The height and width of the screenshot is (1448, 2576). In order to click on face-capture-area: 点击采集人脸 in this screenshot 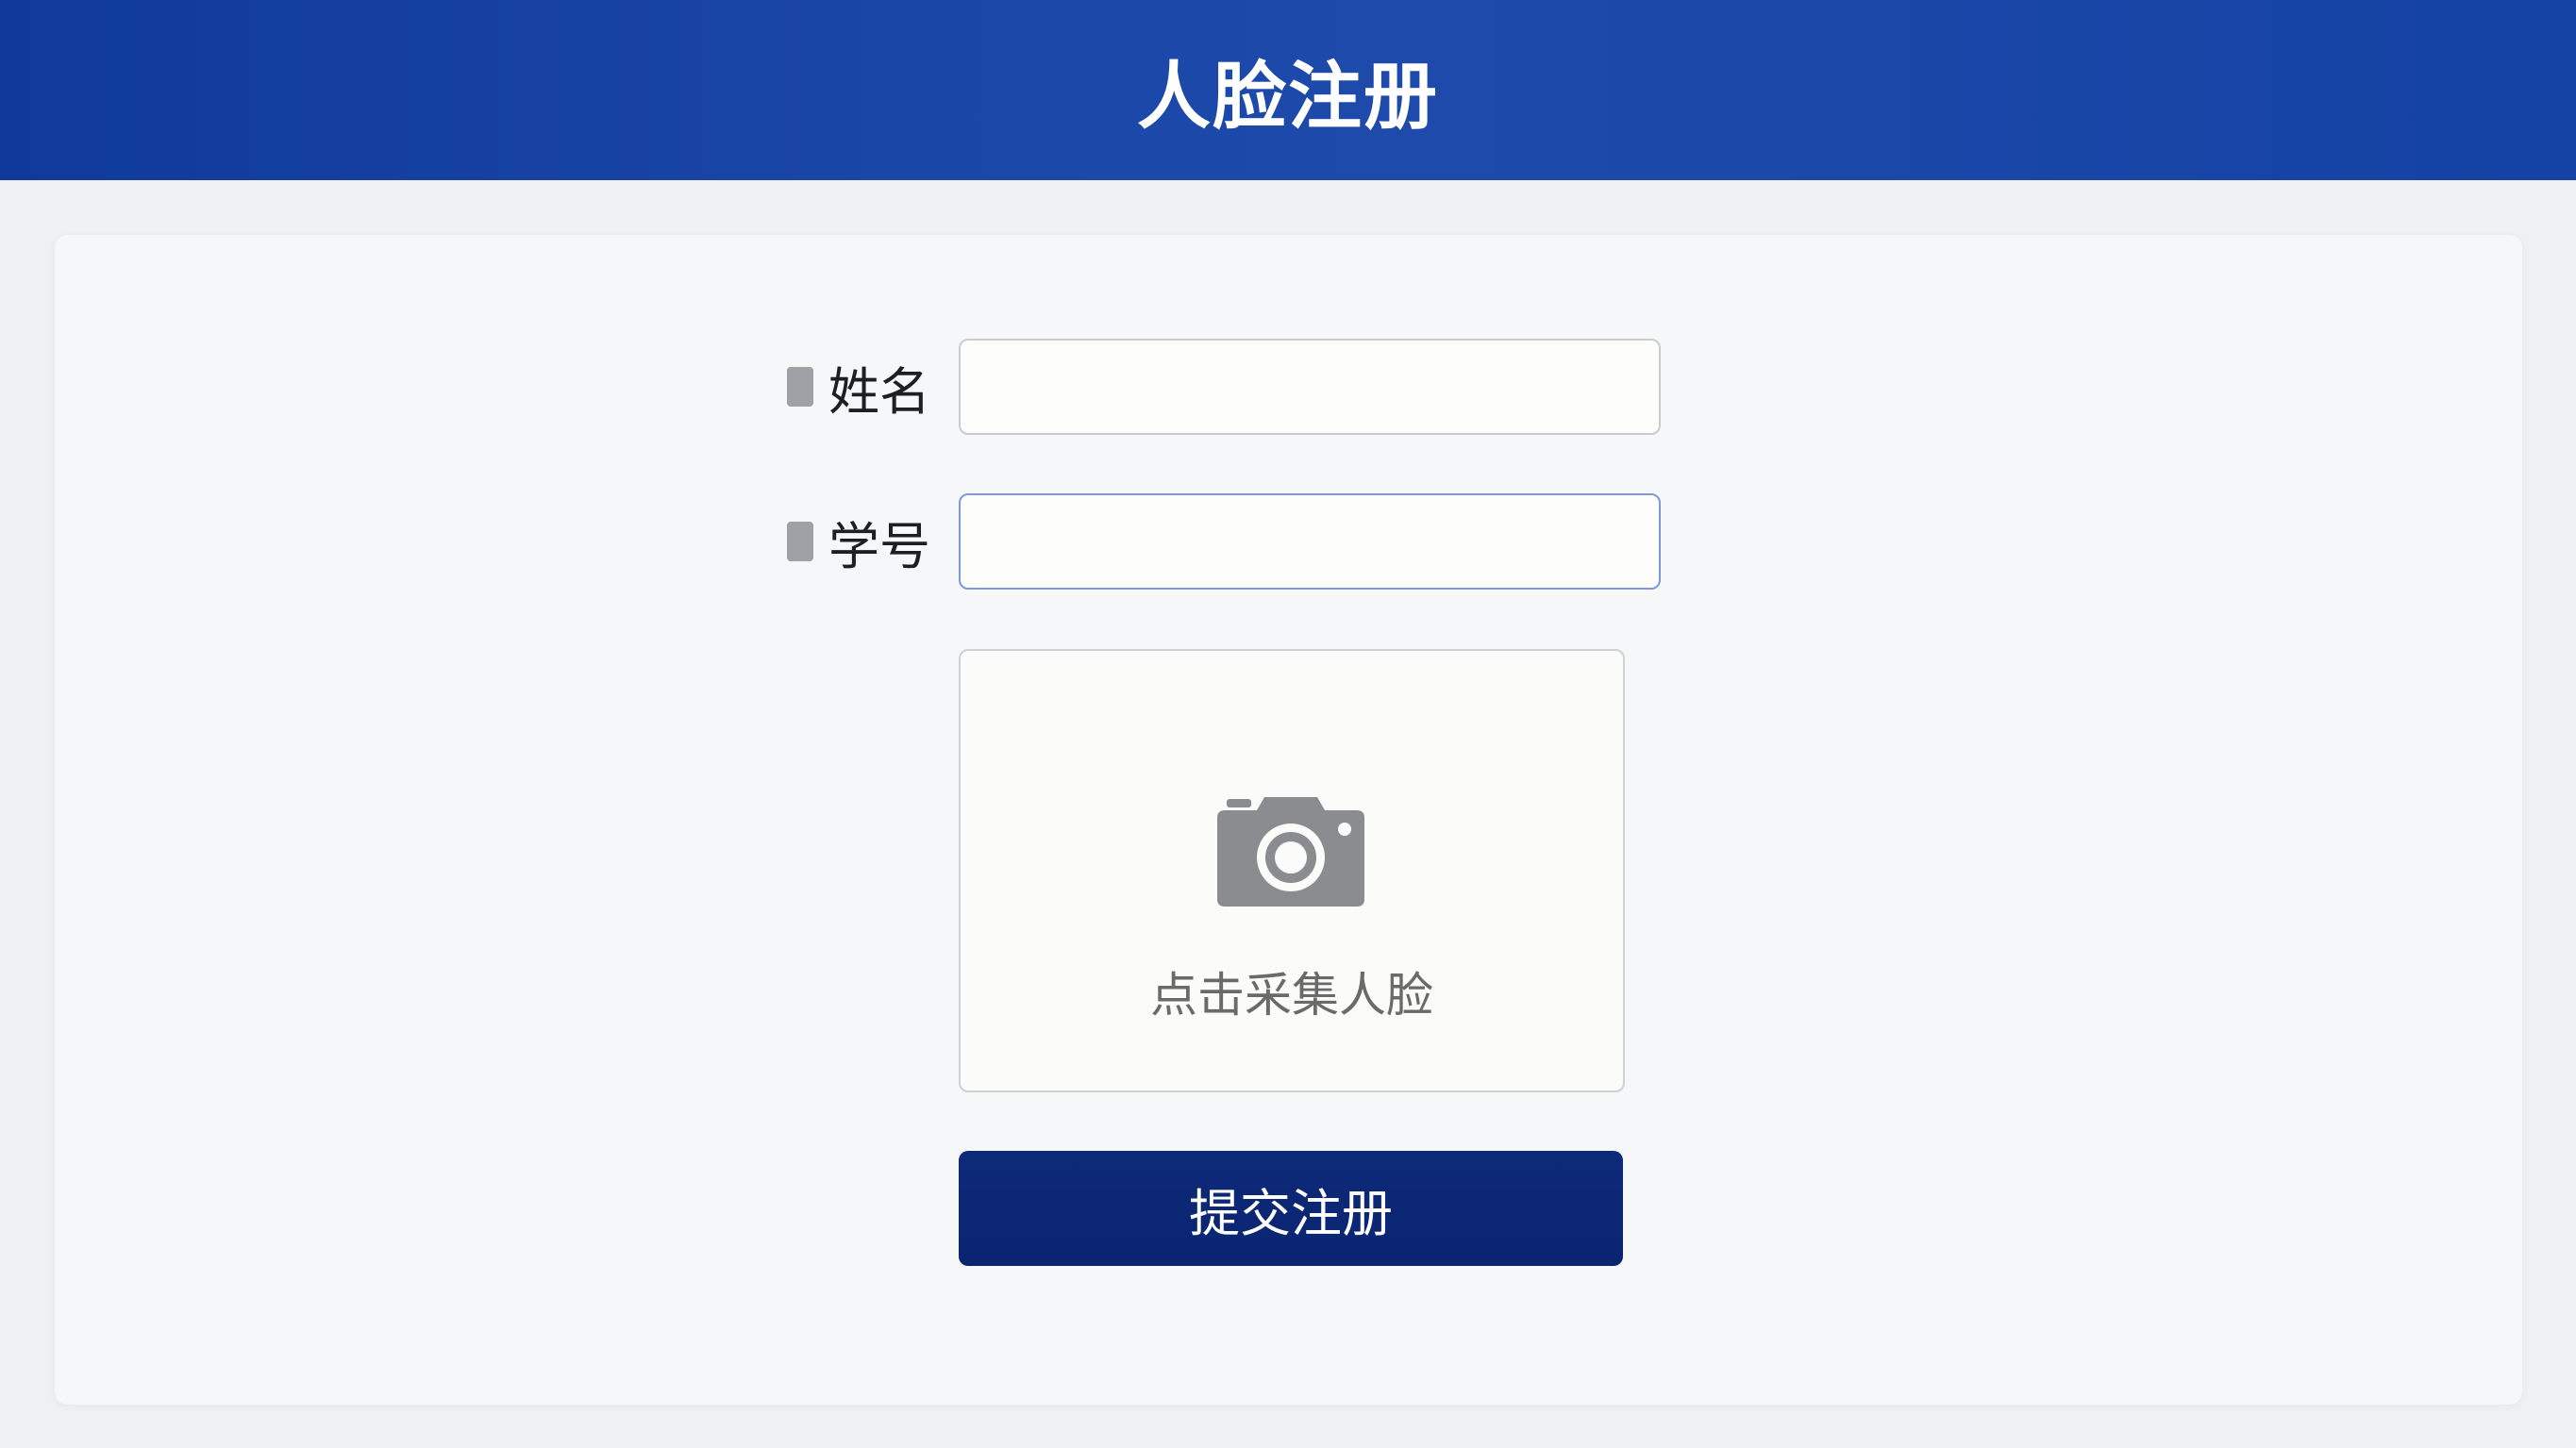, I will do `click(1292, 870)`.